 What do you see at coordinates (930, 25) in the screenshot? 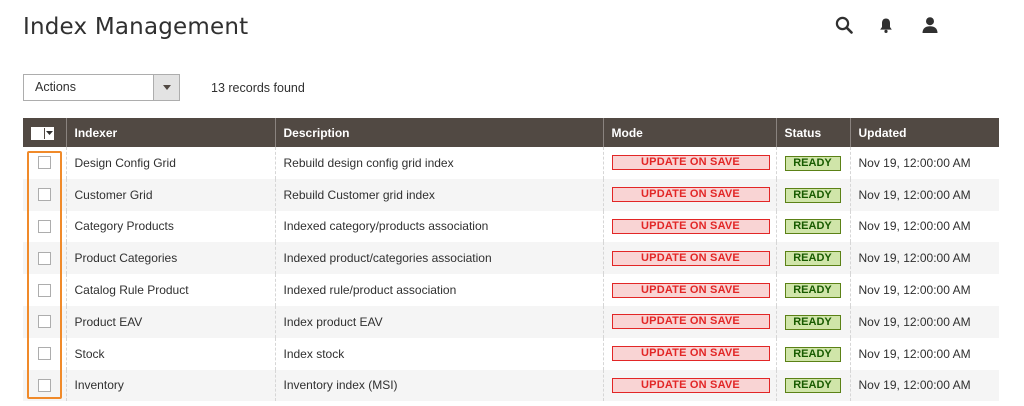
I see `account-icon` at bounding box center [930, 25].